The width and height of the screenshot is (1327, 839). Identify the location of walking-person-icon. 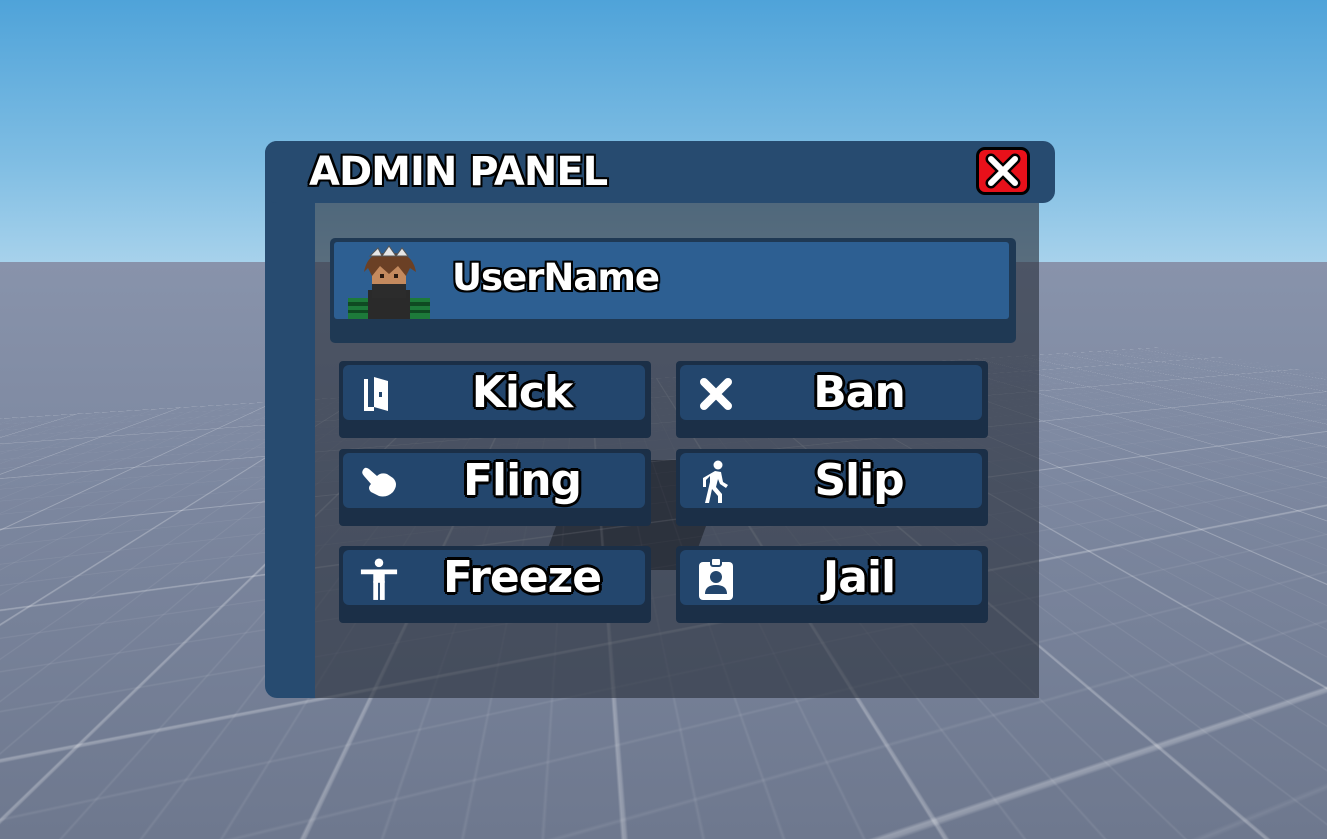
(716, 481).